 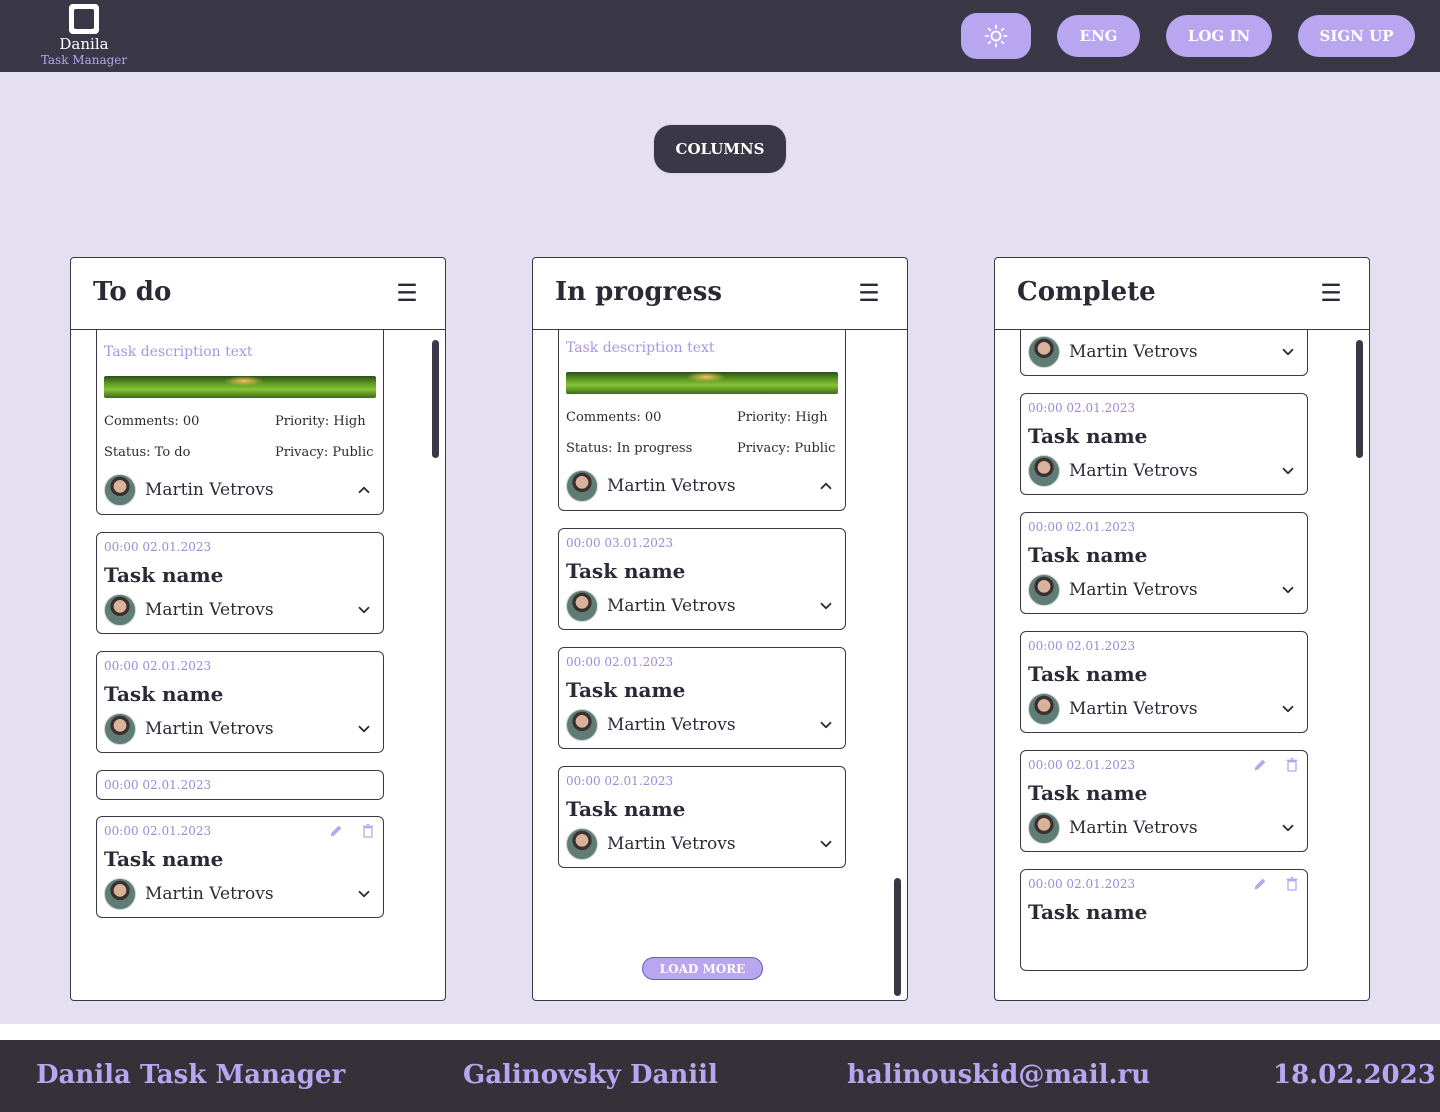 What do you see at coordinates (84, 35) in the screenshot?
I see `app-logo: Danila Task Manager` at bounding box center [84, 35].